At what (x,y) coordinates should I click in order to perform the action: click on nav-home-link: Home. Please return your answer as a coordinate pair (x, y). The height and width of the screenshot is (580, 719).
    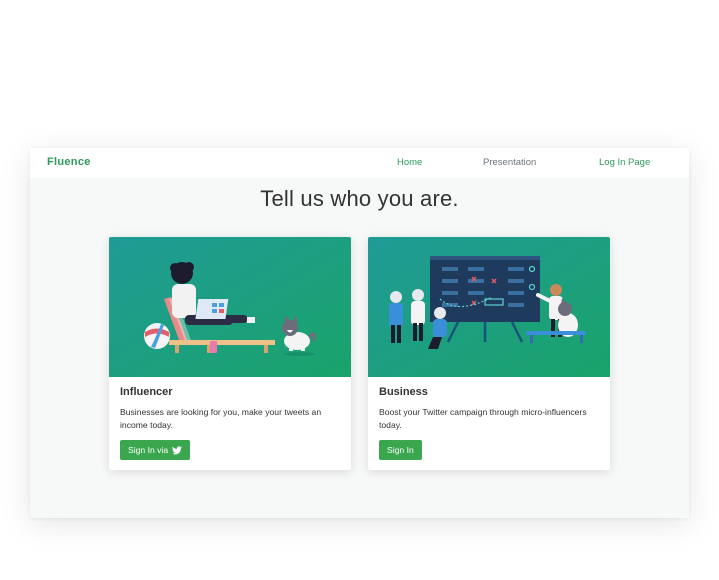
    Looking at the image, I should click on (409, 162).